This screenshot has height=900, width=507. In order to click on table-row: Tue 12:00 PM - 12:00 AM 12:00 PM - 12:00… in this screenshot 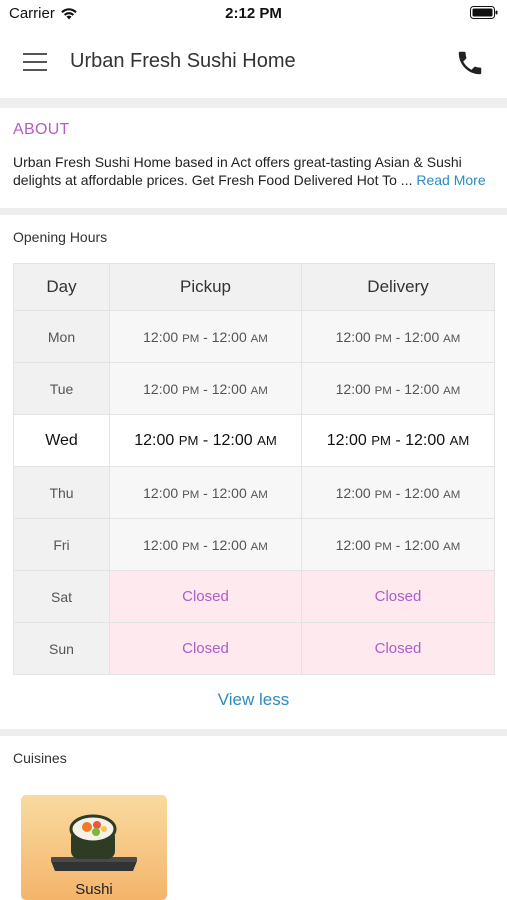, I will do `click(254, 388)`.